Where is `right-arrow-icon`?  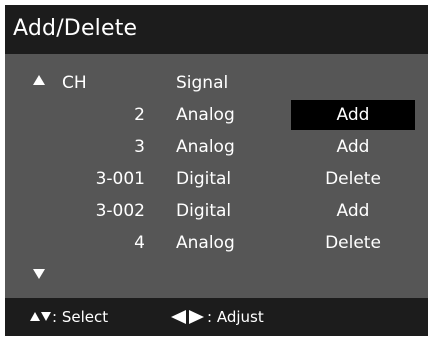 right-arrow-icon is located at coordinates (196, 317).